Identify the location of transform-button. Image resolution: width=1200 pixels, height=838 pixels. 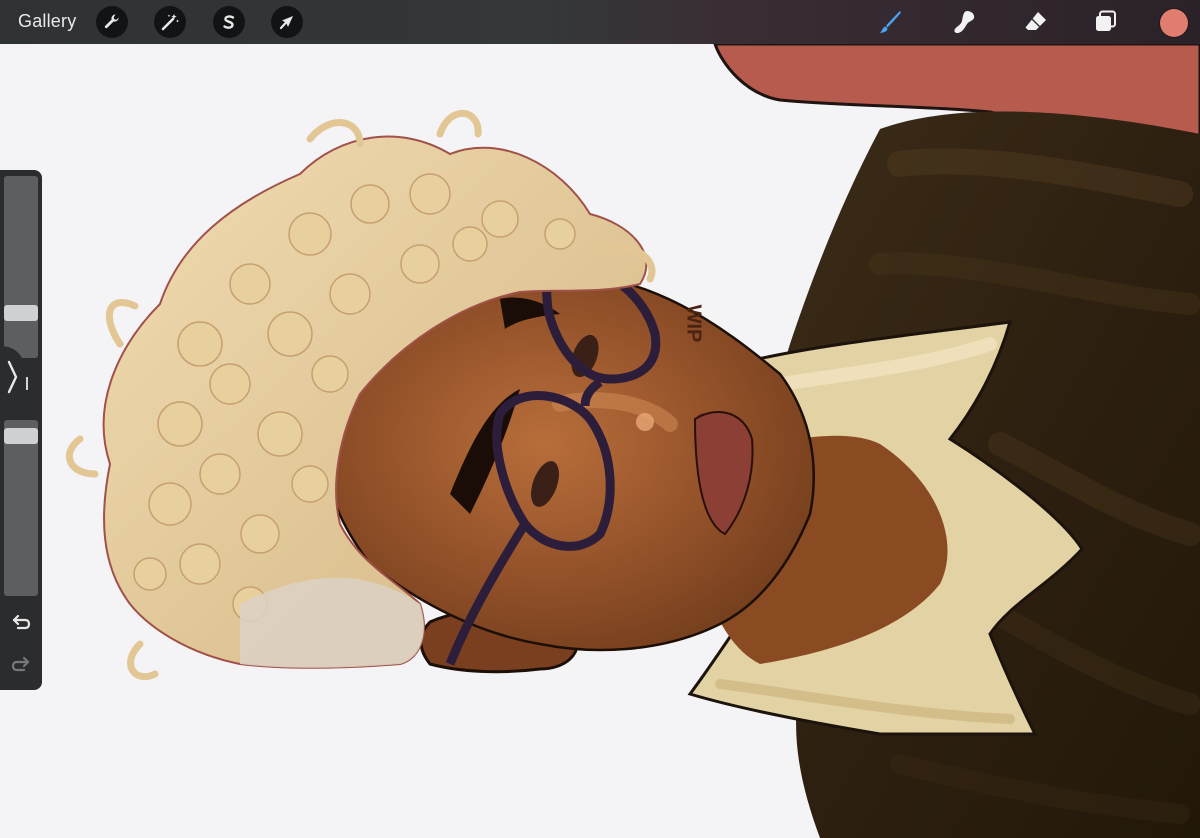
(287, 22).